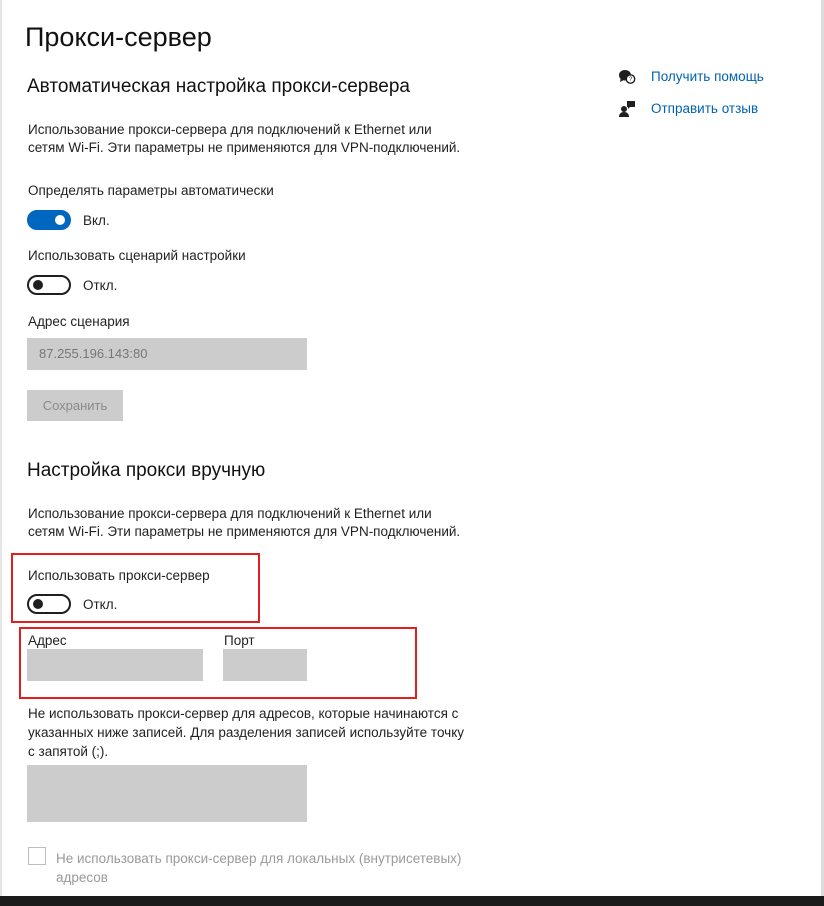 The height and width of the screenshot is (906, 824). Describe the element at coordinates (167, 793) in the screenshot. I see `exceptions-input` at that location.